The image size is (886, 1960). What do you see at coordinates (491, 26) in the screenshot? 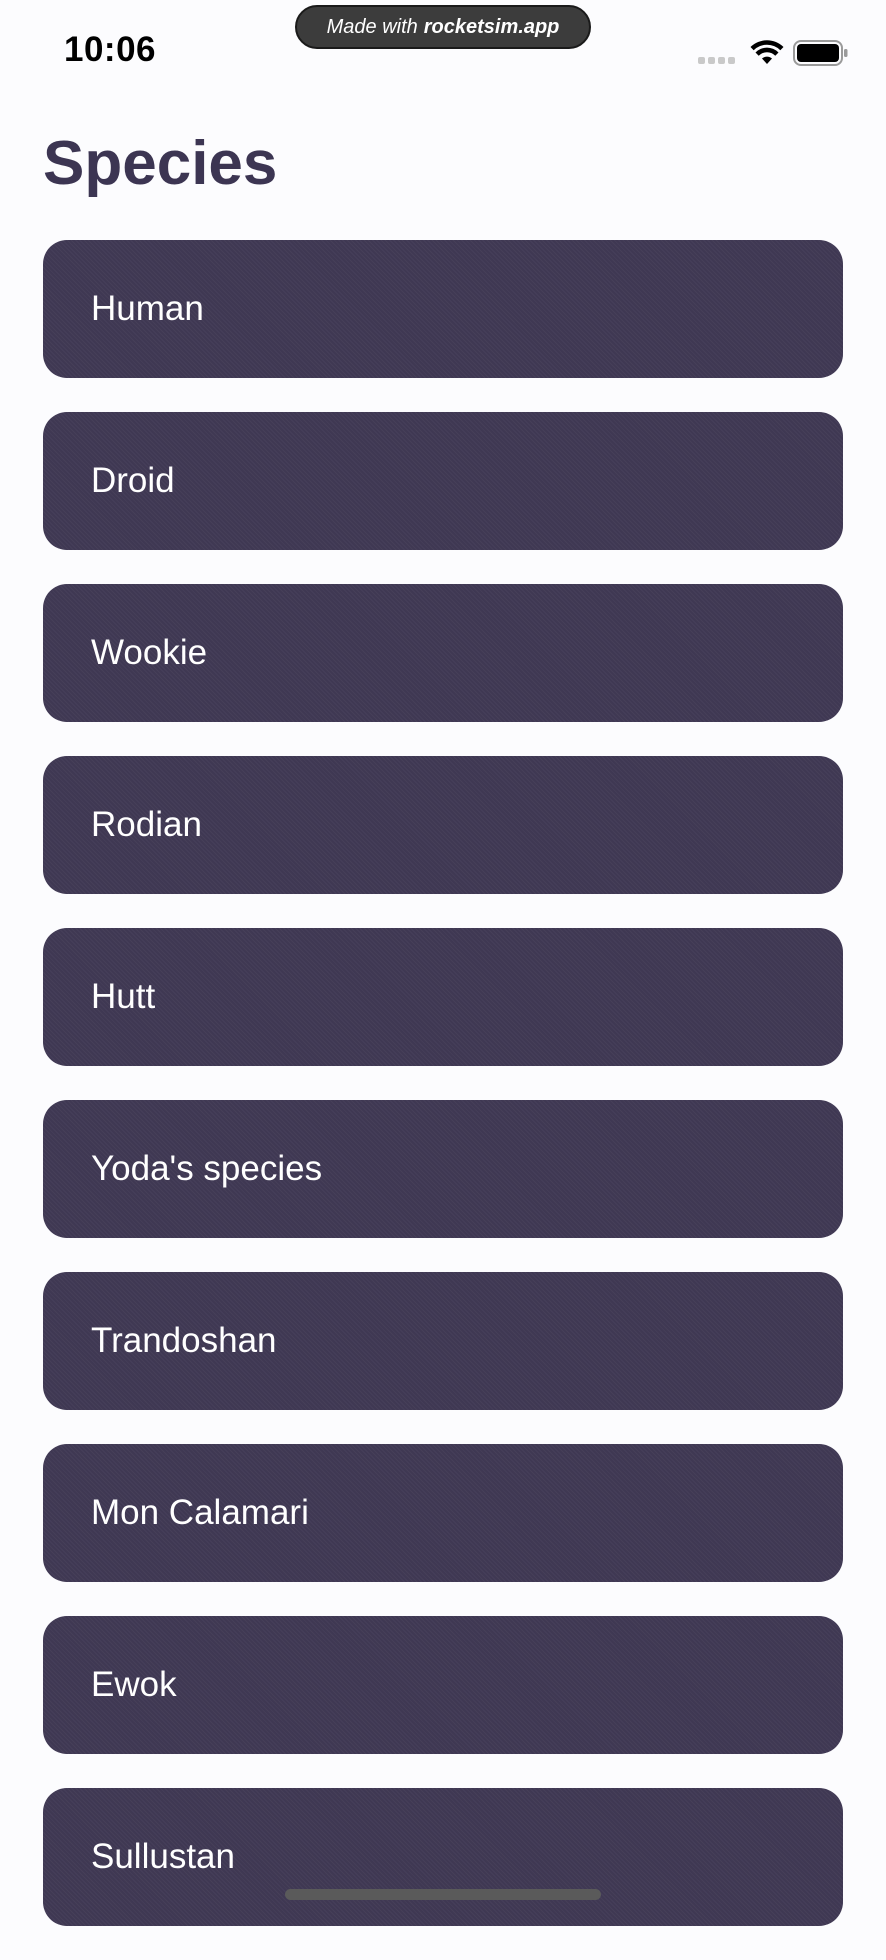
I see `banner-brand: rocketsim.app` at bounding box center [491, 26].